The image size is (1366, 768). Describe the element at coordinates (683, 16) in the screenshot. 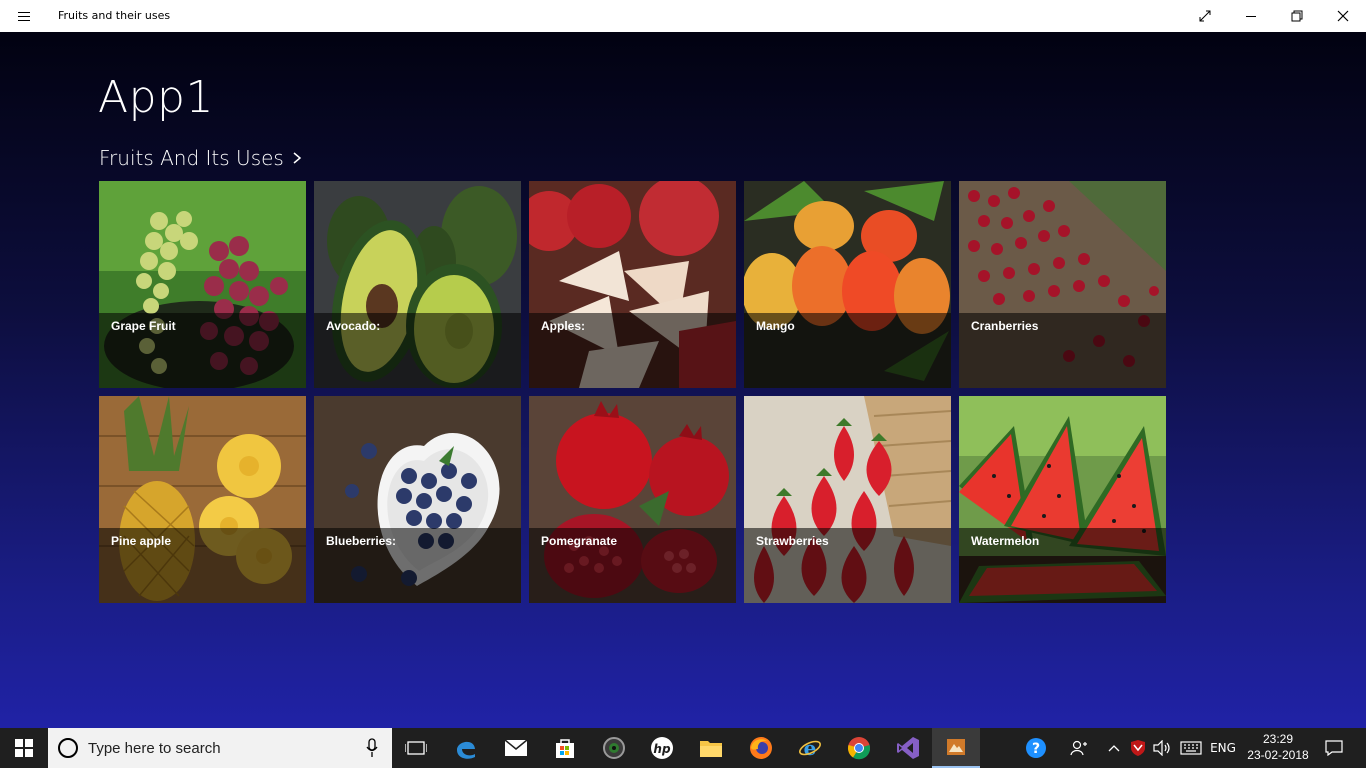

I see `title-bar: Fruits and their uses` at that location.